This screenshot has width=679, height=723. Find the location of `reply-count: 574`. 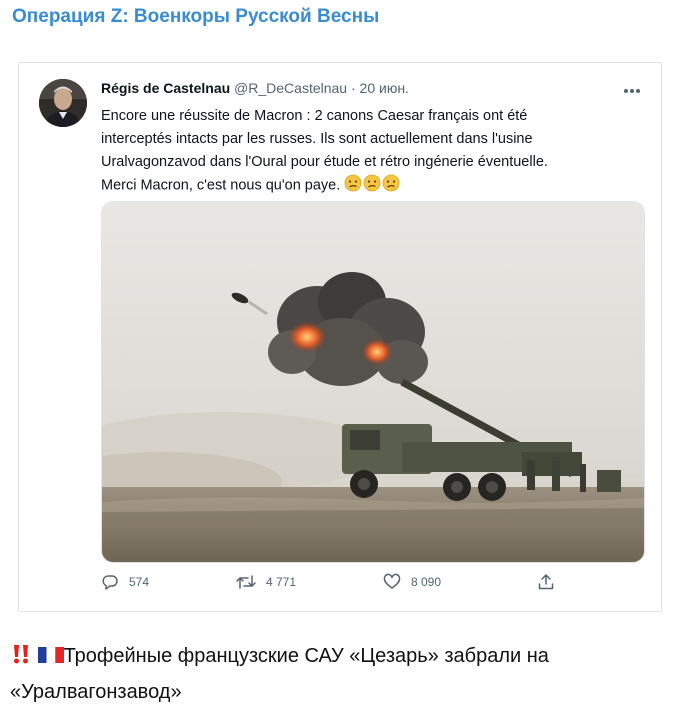

reply-count: 574 is located at coordinates (139, 582).